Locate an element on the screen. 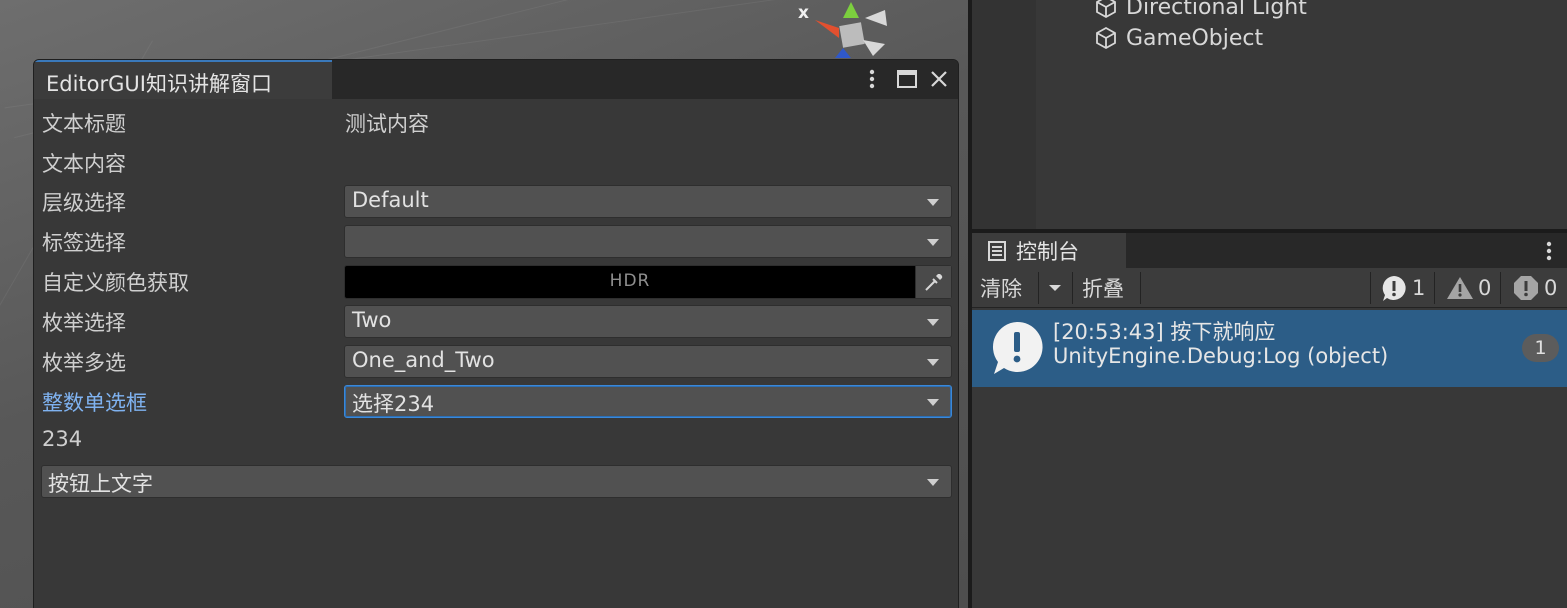  int-result-row: 234 is located at coordinates (496, 441).